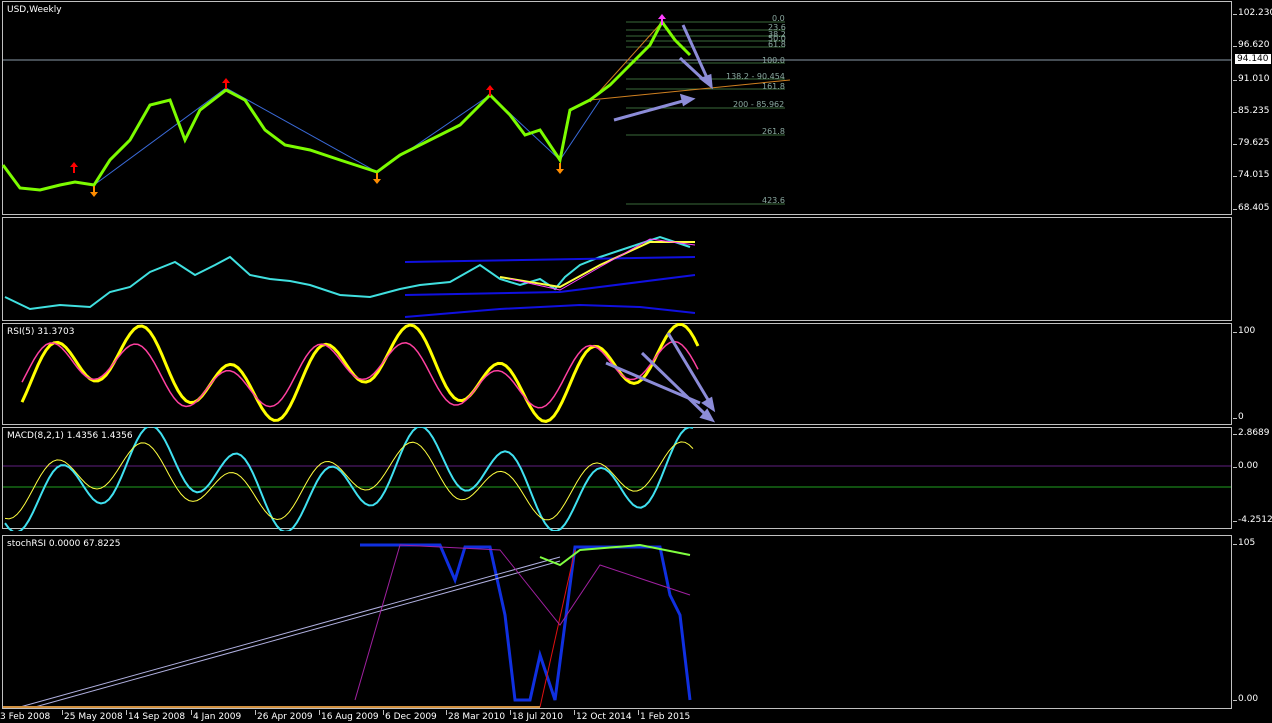 The height and width of the screenshot is (723, 1272). I want to click on fib-level-0: 0.0, so click(778, 18).